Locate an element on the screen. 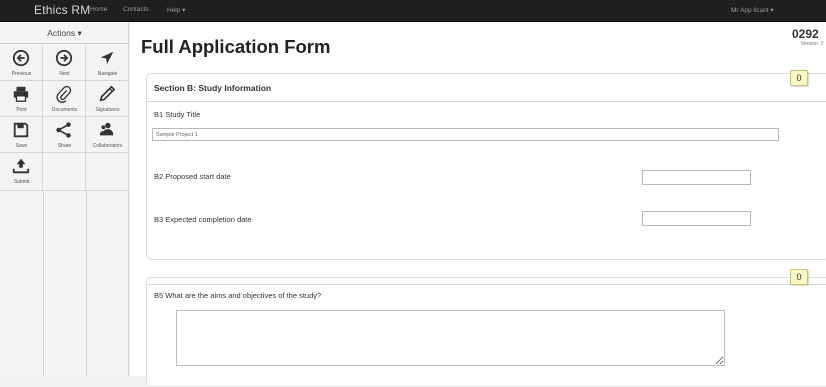 This screenshot has height=387, width=826. completion-date-input is located at coordinates (696, 218).